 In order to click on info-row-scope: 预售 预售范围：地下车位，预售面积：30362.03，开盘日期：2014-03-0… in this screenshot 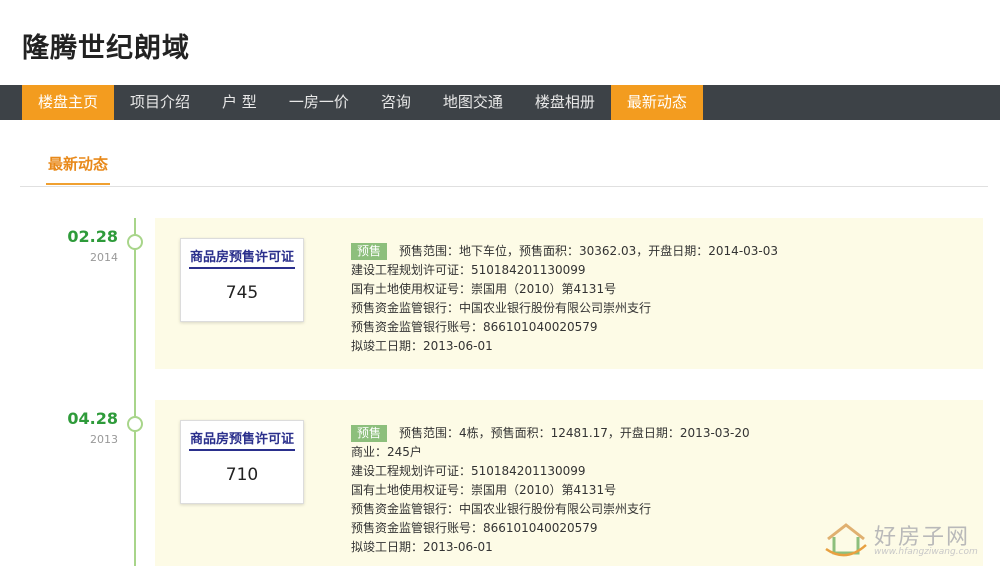, I will do `click(564, 251)`.